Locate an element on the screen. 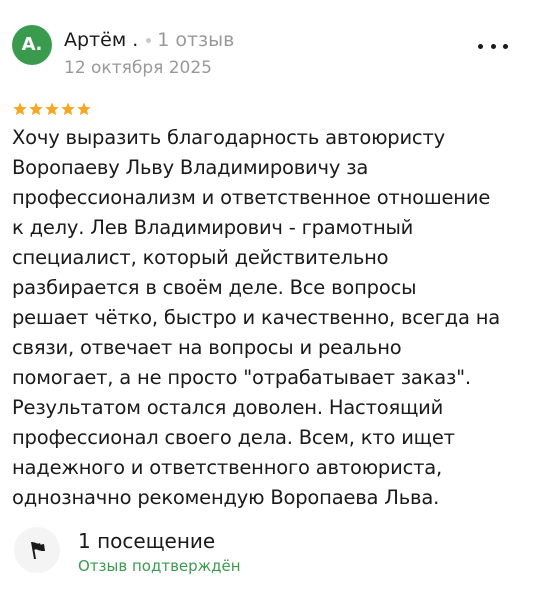 The height and width of the screenshot is (599, 541). visit-badge is located at coordinates (37, 550).